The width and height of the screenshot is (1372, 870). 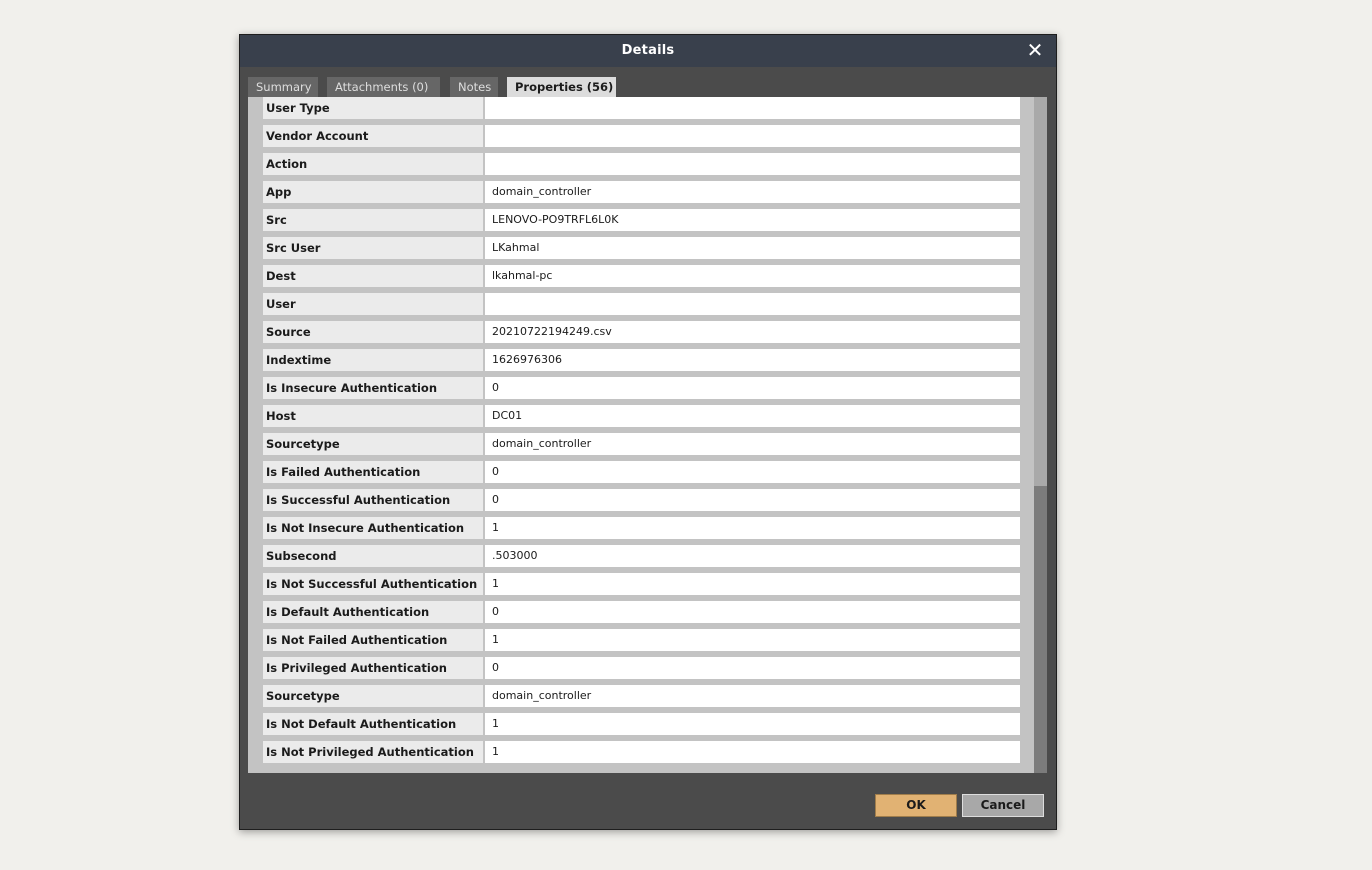 I want to click on property-row: Is Insecure Authentication 0, so click(x=641, y=388).